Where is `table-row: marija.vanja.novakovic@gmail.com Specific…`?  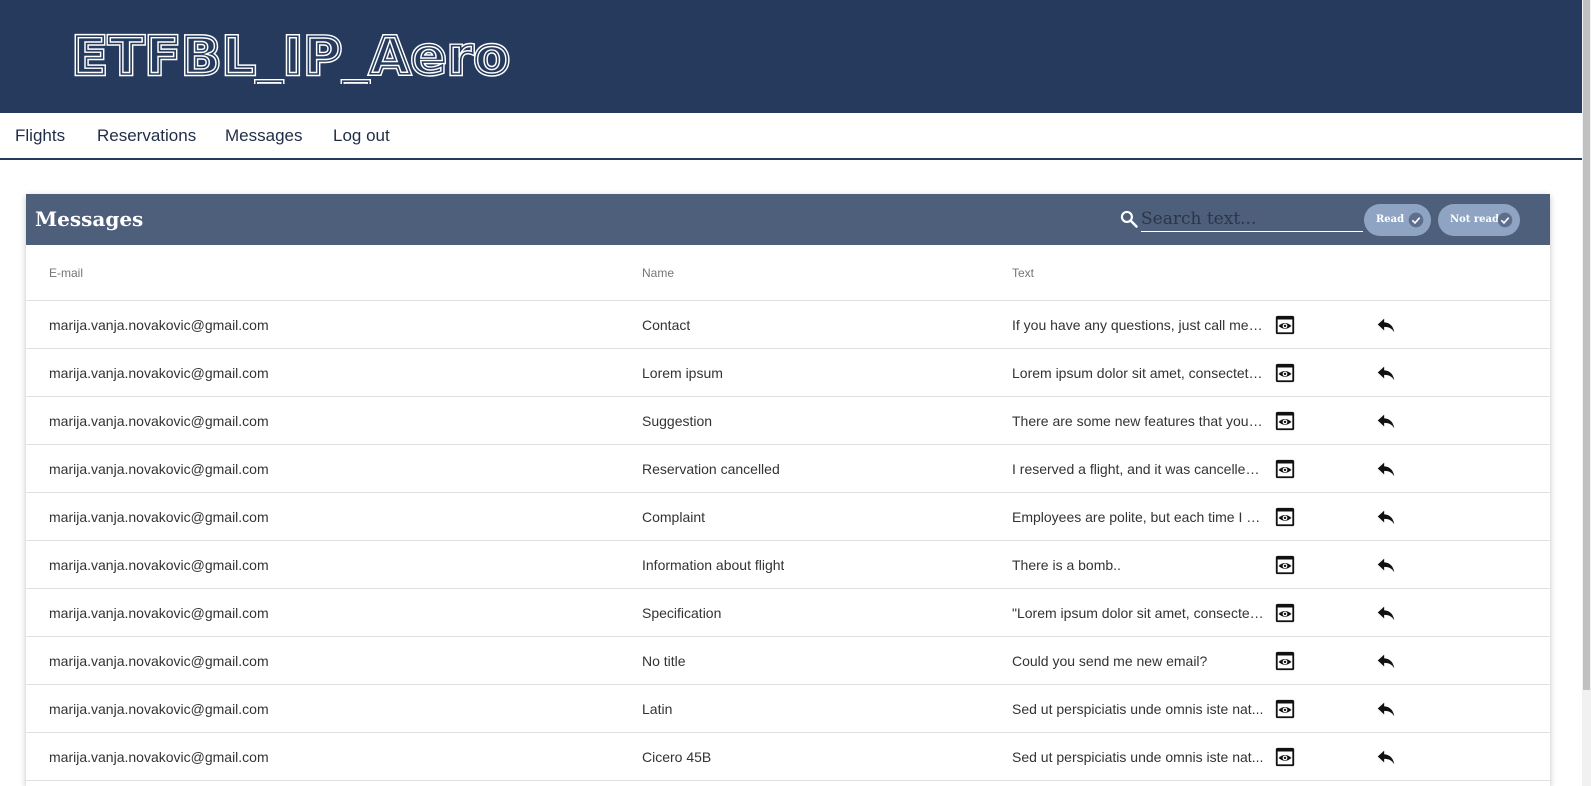
table-row: marija.vanja.novakovic@gmail.com Specific… is located at coordinates (788, 613).